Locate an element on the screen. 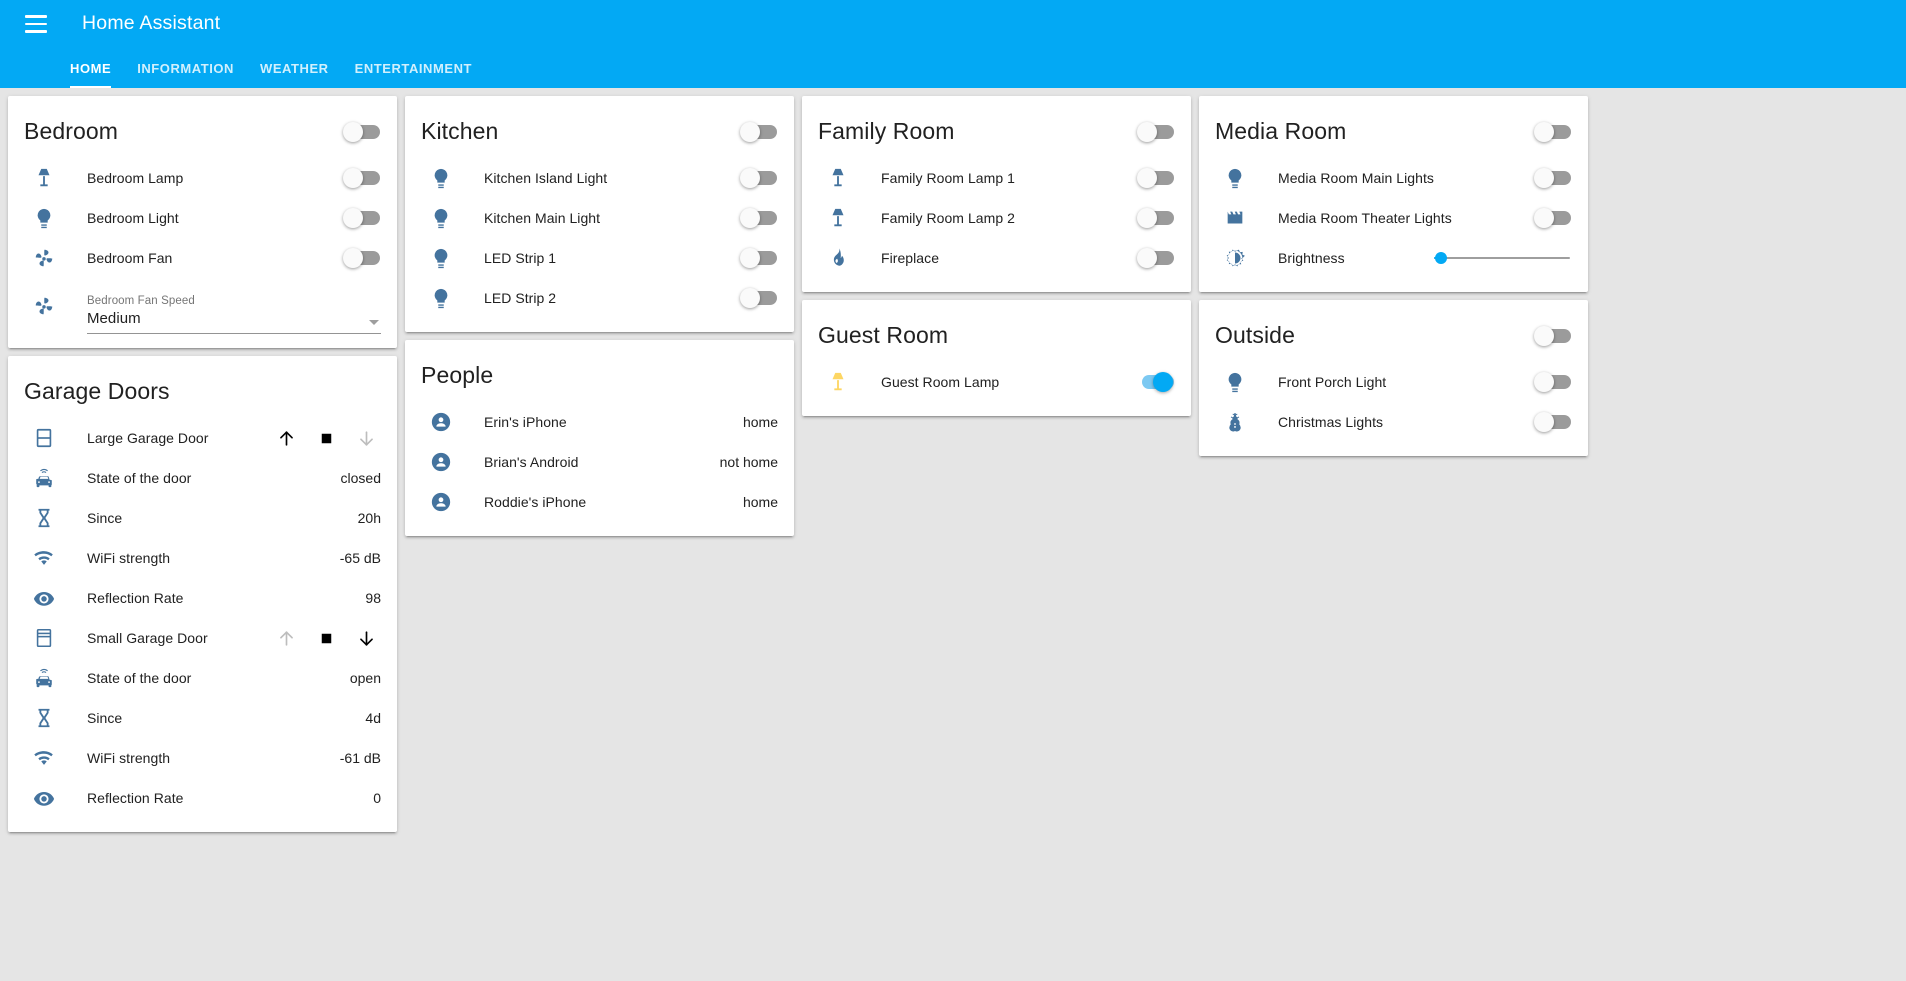  toggle-family-room-all is located at coordinates (1155, 132).